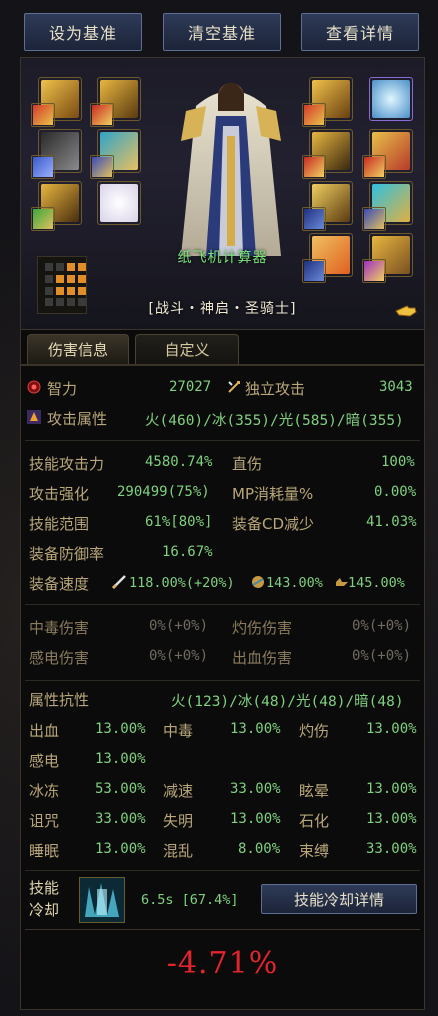 This screenshot has height=1016, width=438. I want to click on resist-title: 属性抗性, so click(59, 700).